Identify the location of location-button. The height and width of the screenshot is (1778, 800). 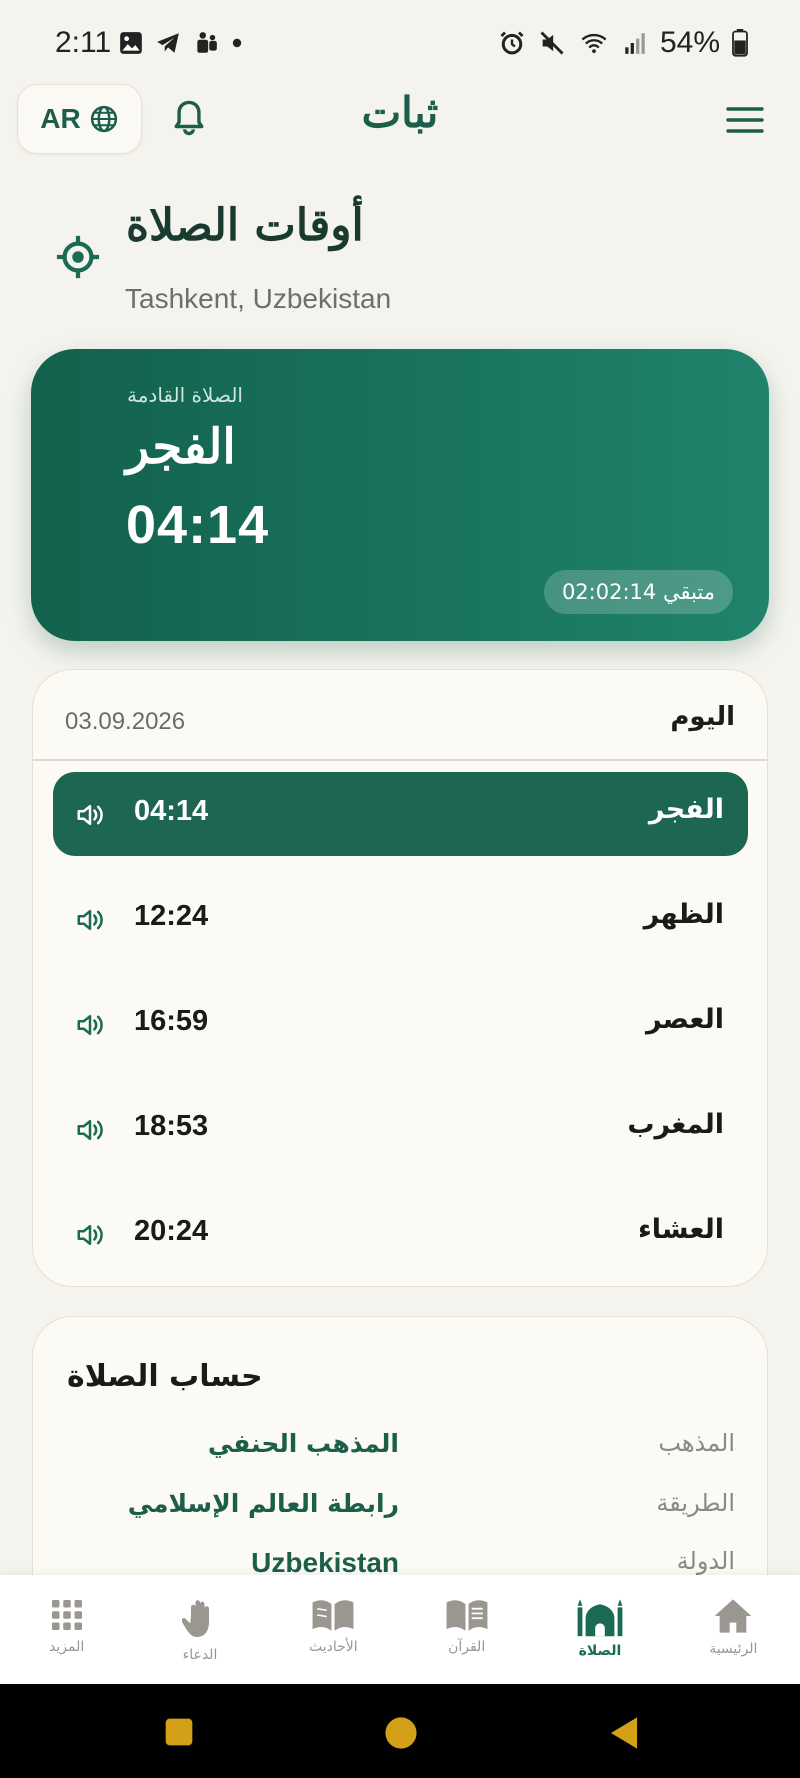
(78, 259).